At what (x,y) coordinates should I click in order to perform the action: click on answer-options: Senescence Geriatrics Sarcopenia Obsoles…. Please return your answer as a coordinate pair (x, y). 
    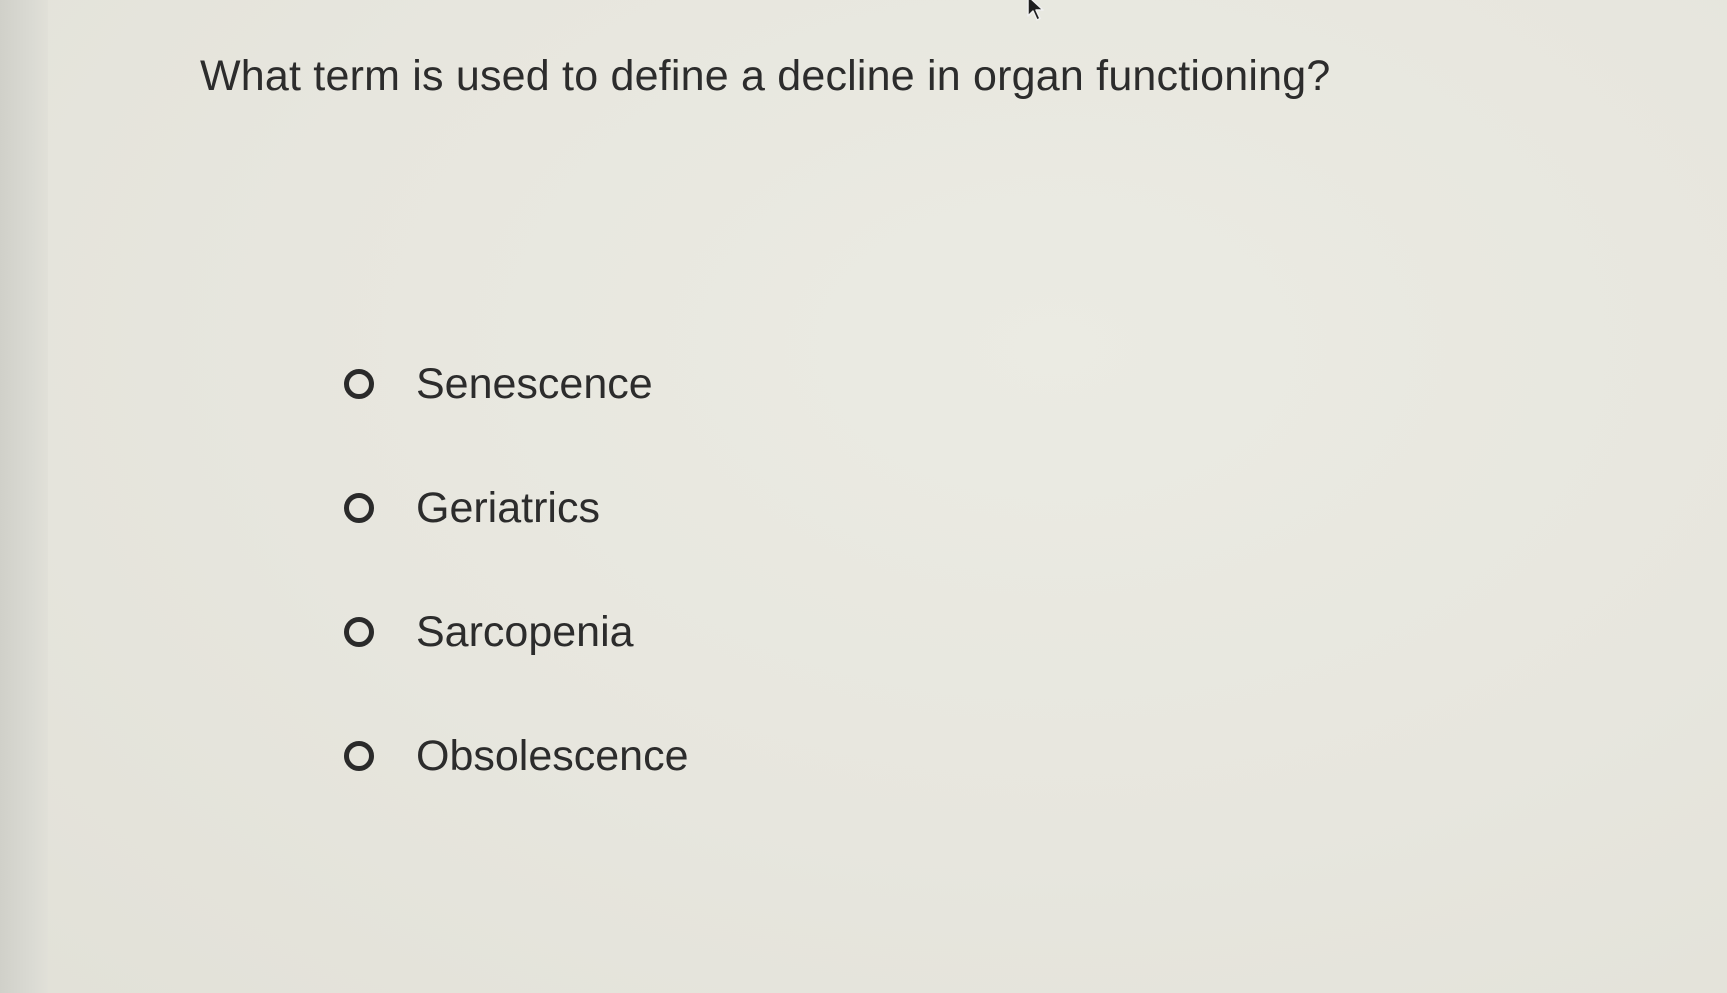
    Looking at the image, I should click on (516, 570).